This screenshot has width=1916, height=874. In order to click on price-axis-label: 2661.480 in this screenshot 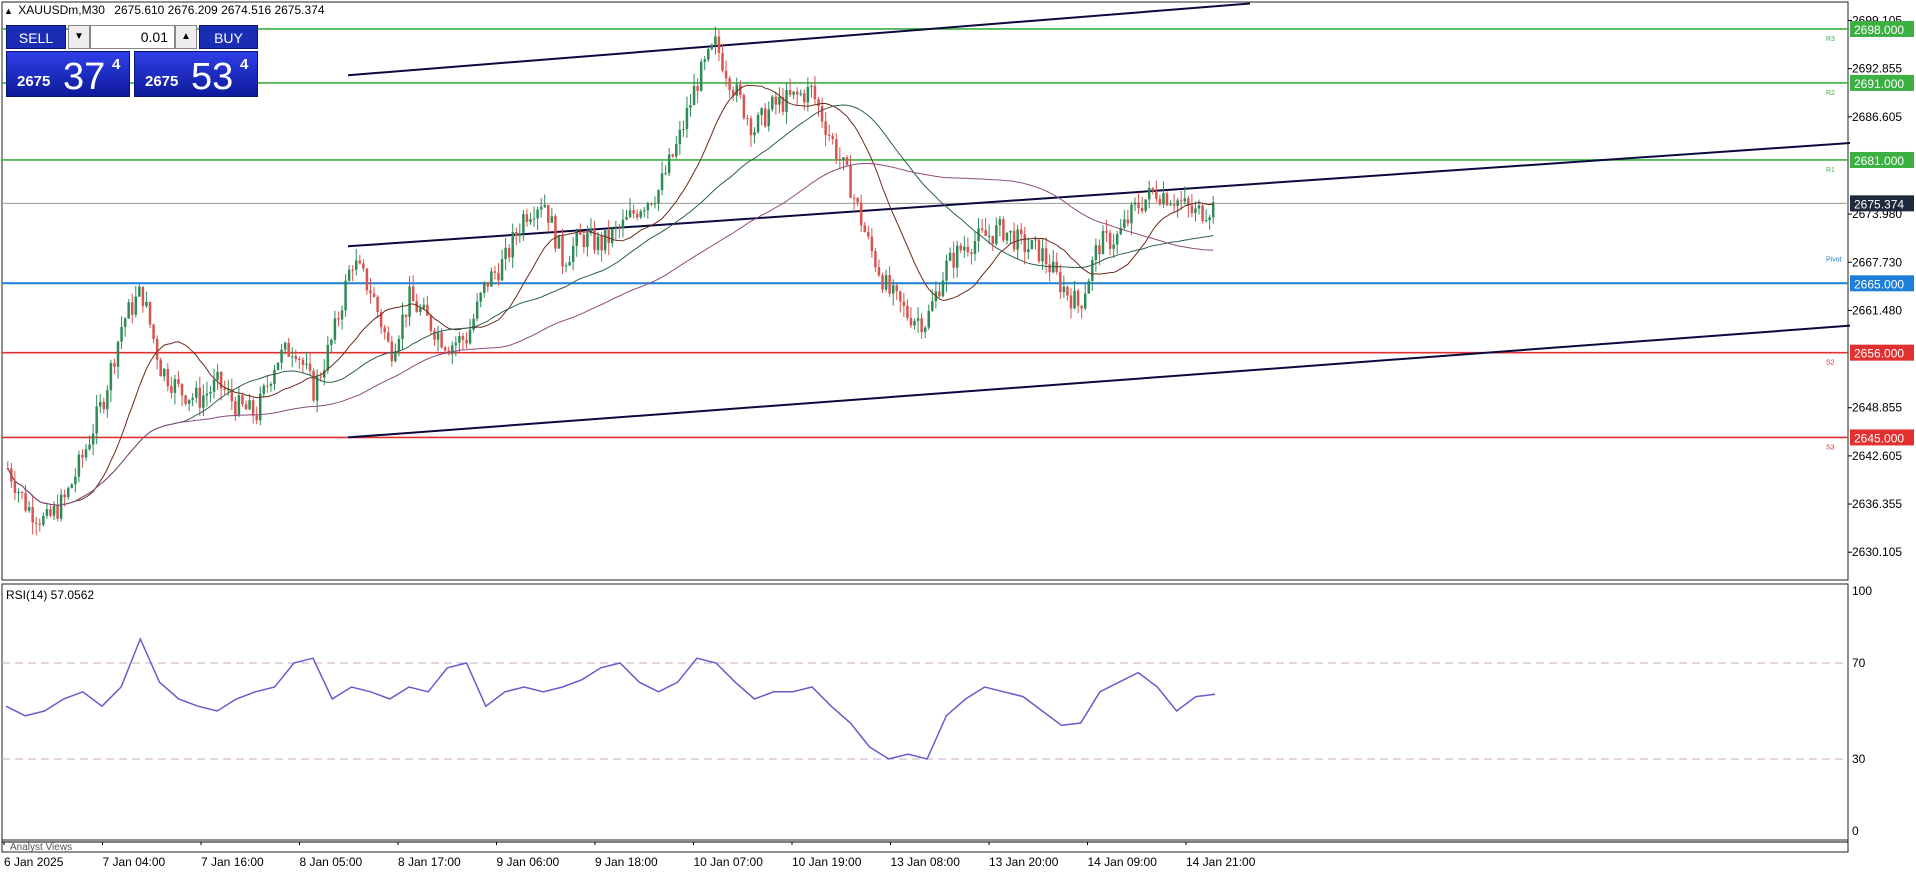, I will do `click(1877, 310)`.